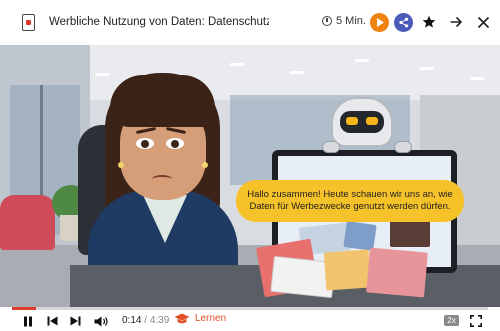 The height and width of the screenshot is (331, 500). I want to click on playback-speed: 2x, so click(451, 320).